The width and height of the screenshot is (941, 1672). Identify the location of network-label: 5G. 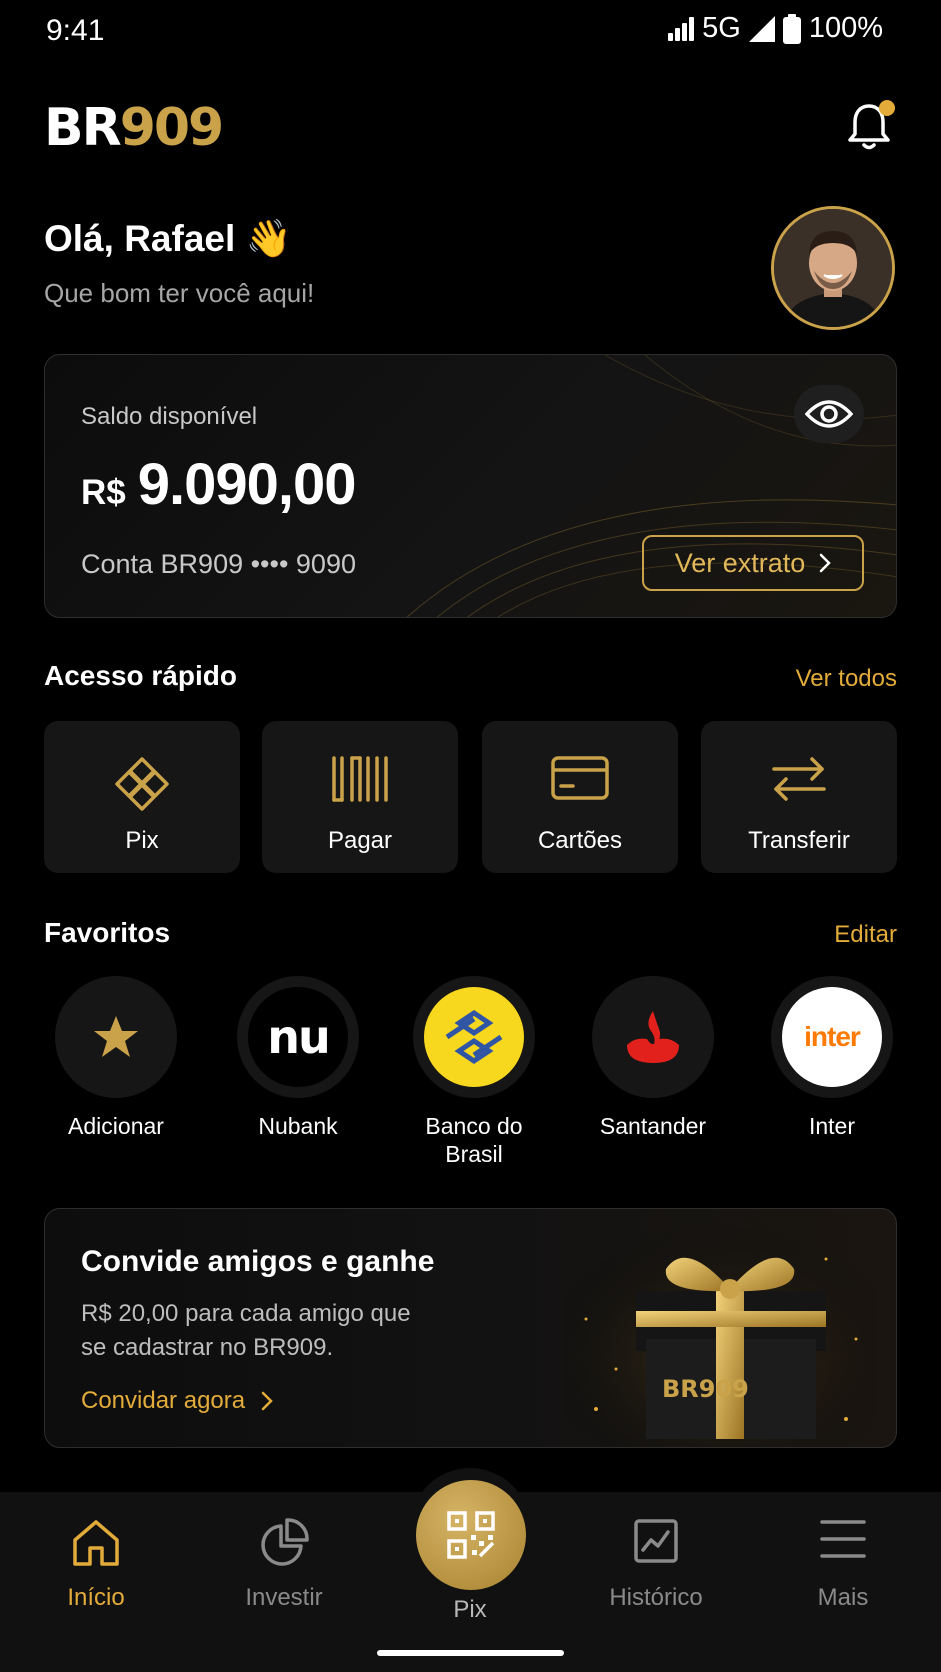
(721, 28).